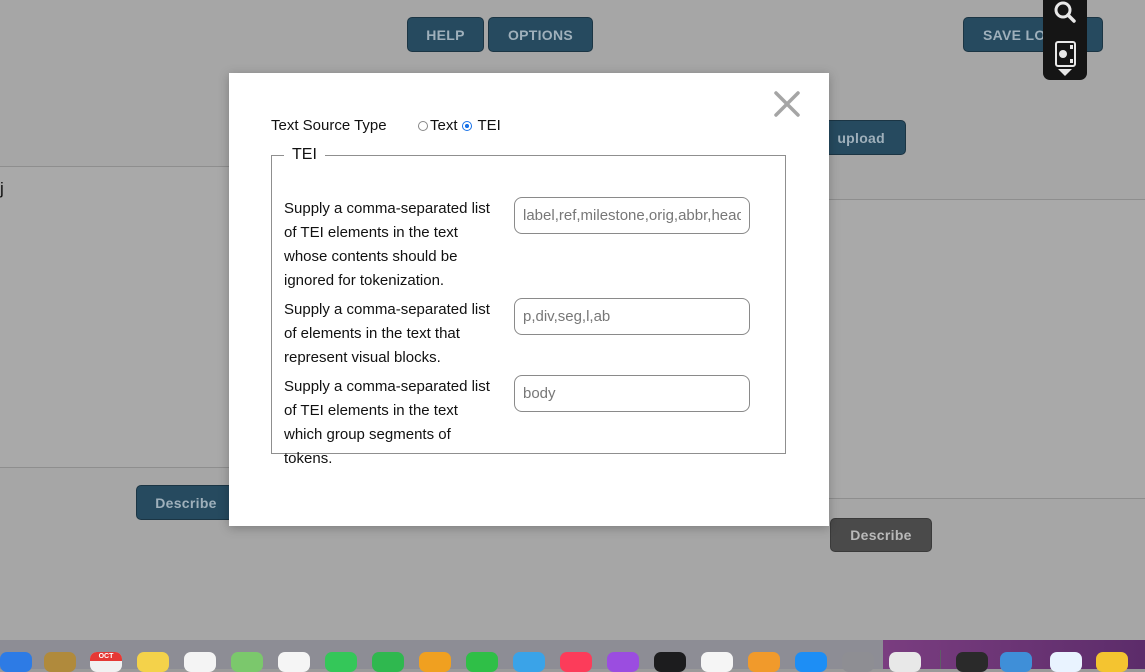 Image resolution: width=1145 pixels, height=672 pixels. What do you see at coordinates (60, 662) in the screenshot?
I see `contacts-icon` at bounding box center [60, 662].